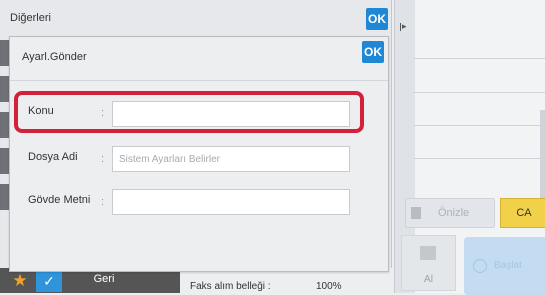 The height and width of the screenshot is (295, 545). What do you see at coordinates (103, 202) in the screenshot?
I see `body-text-colon: :` at bounding box center [103, 202].